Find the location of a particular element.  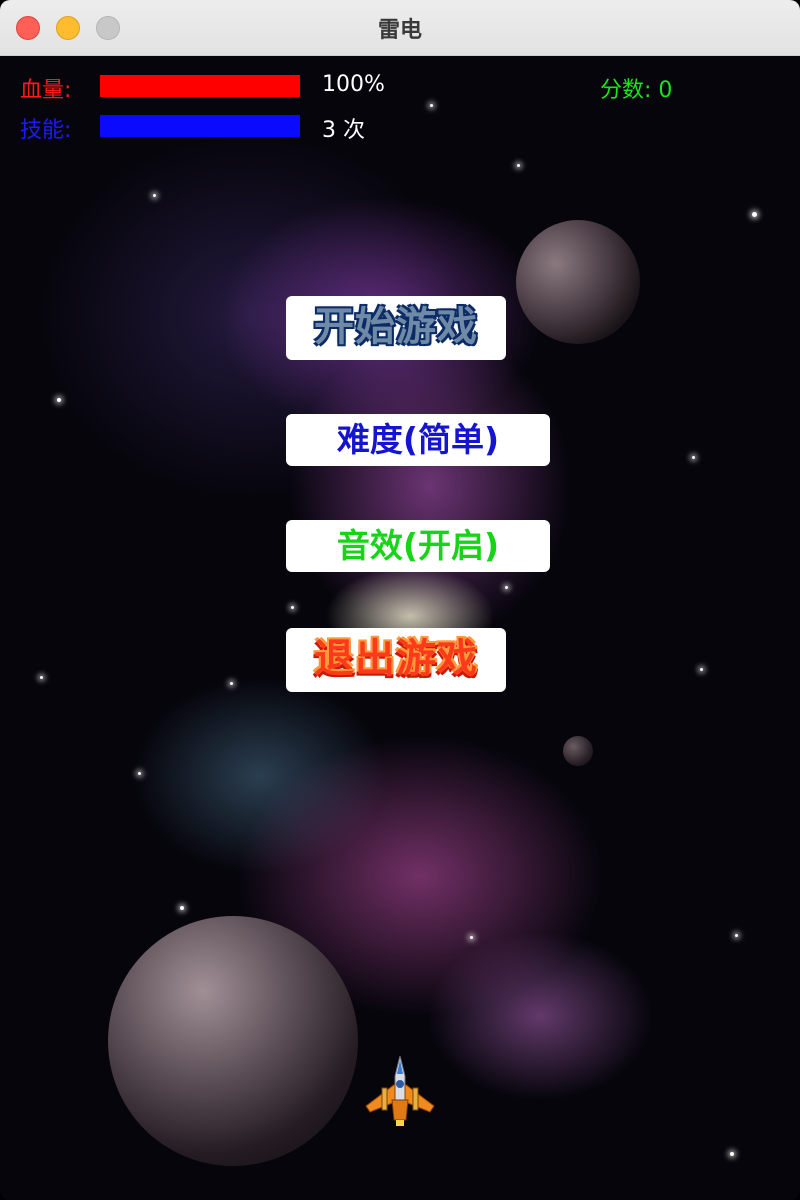

skill-label: 技能: is located at coordinates (46, 130).